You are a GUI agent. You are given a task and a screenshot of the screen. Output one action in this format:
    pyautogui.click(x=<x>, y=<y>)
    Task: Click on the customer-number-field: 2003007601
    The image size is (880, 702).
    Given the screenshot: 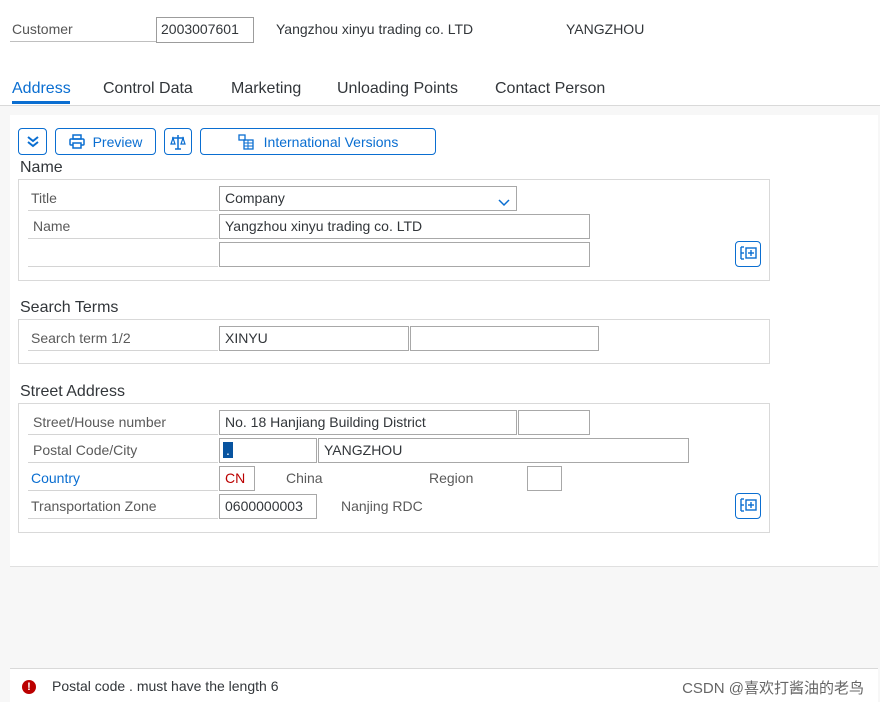 What is the action you would take?
    pyautogui.click(x=205, y=30)
    